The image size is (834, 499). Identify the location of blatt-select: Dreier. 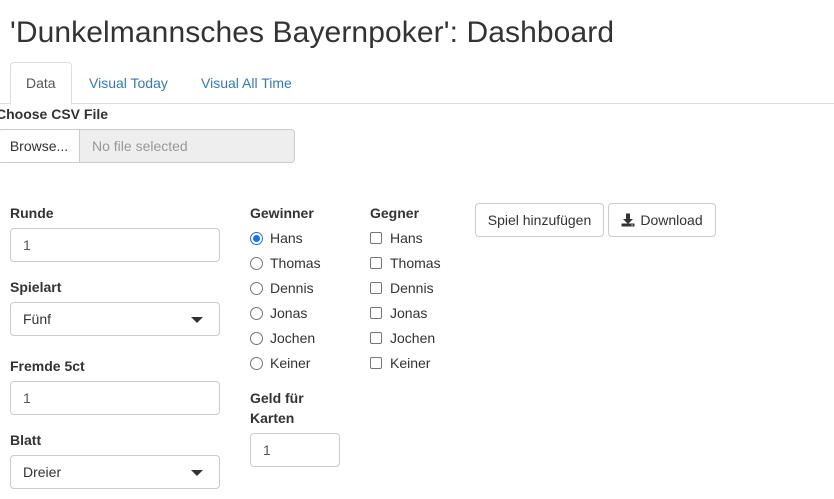
(115, 472).